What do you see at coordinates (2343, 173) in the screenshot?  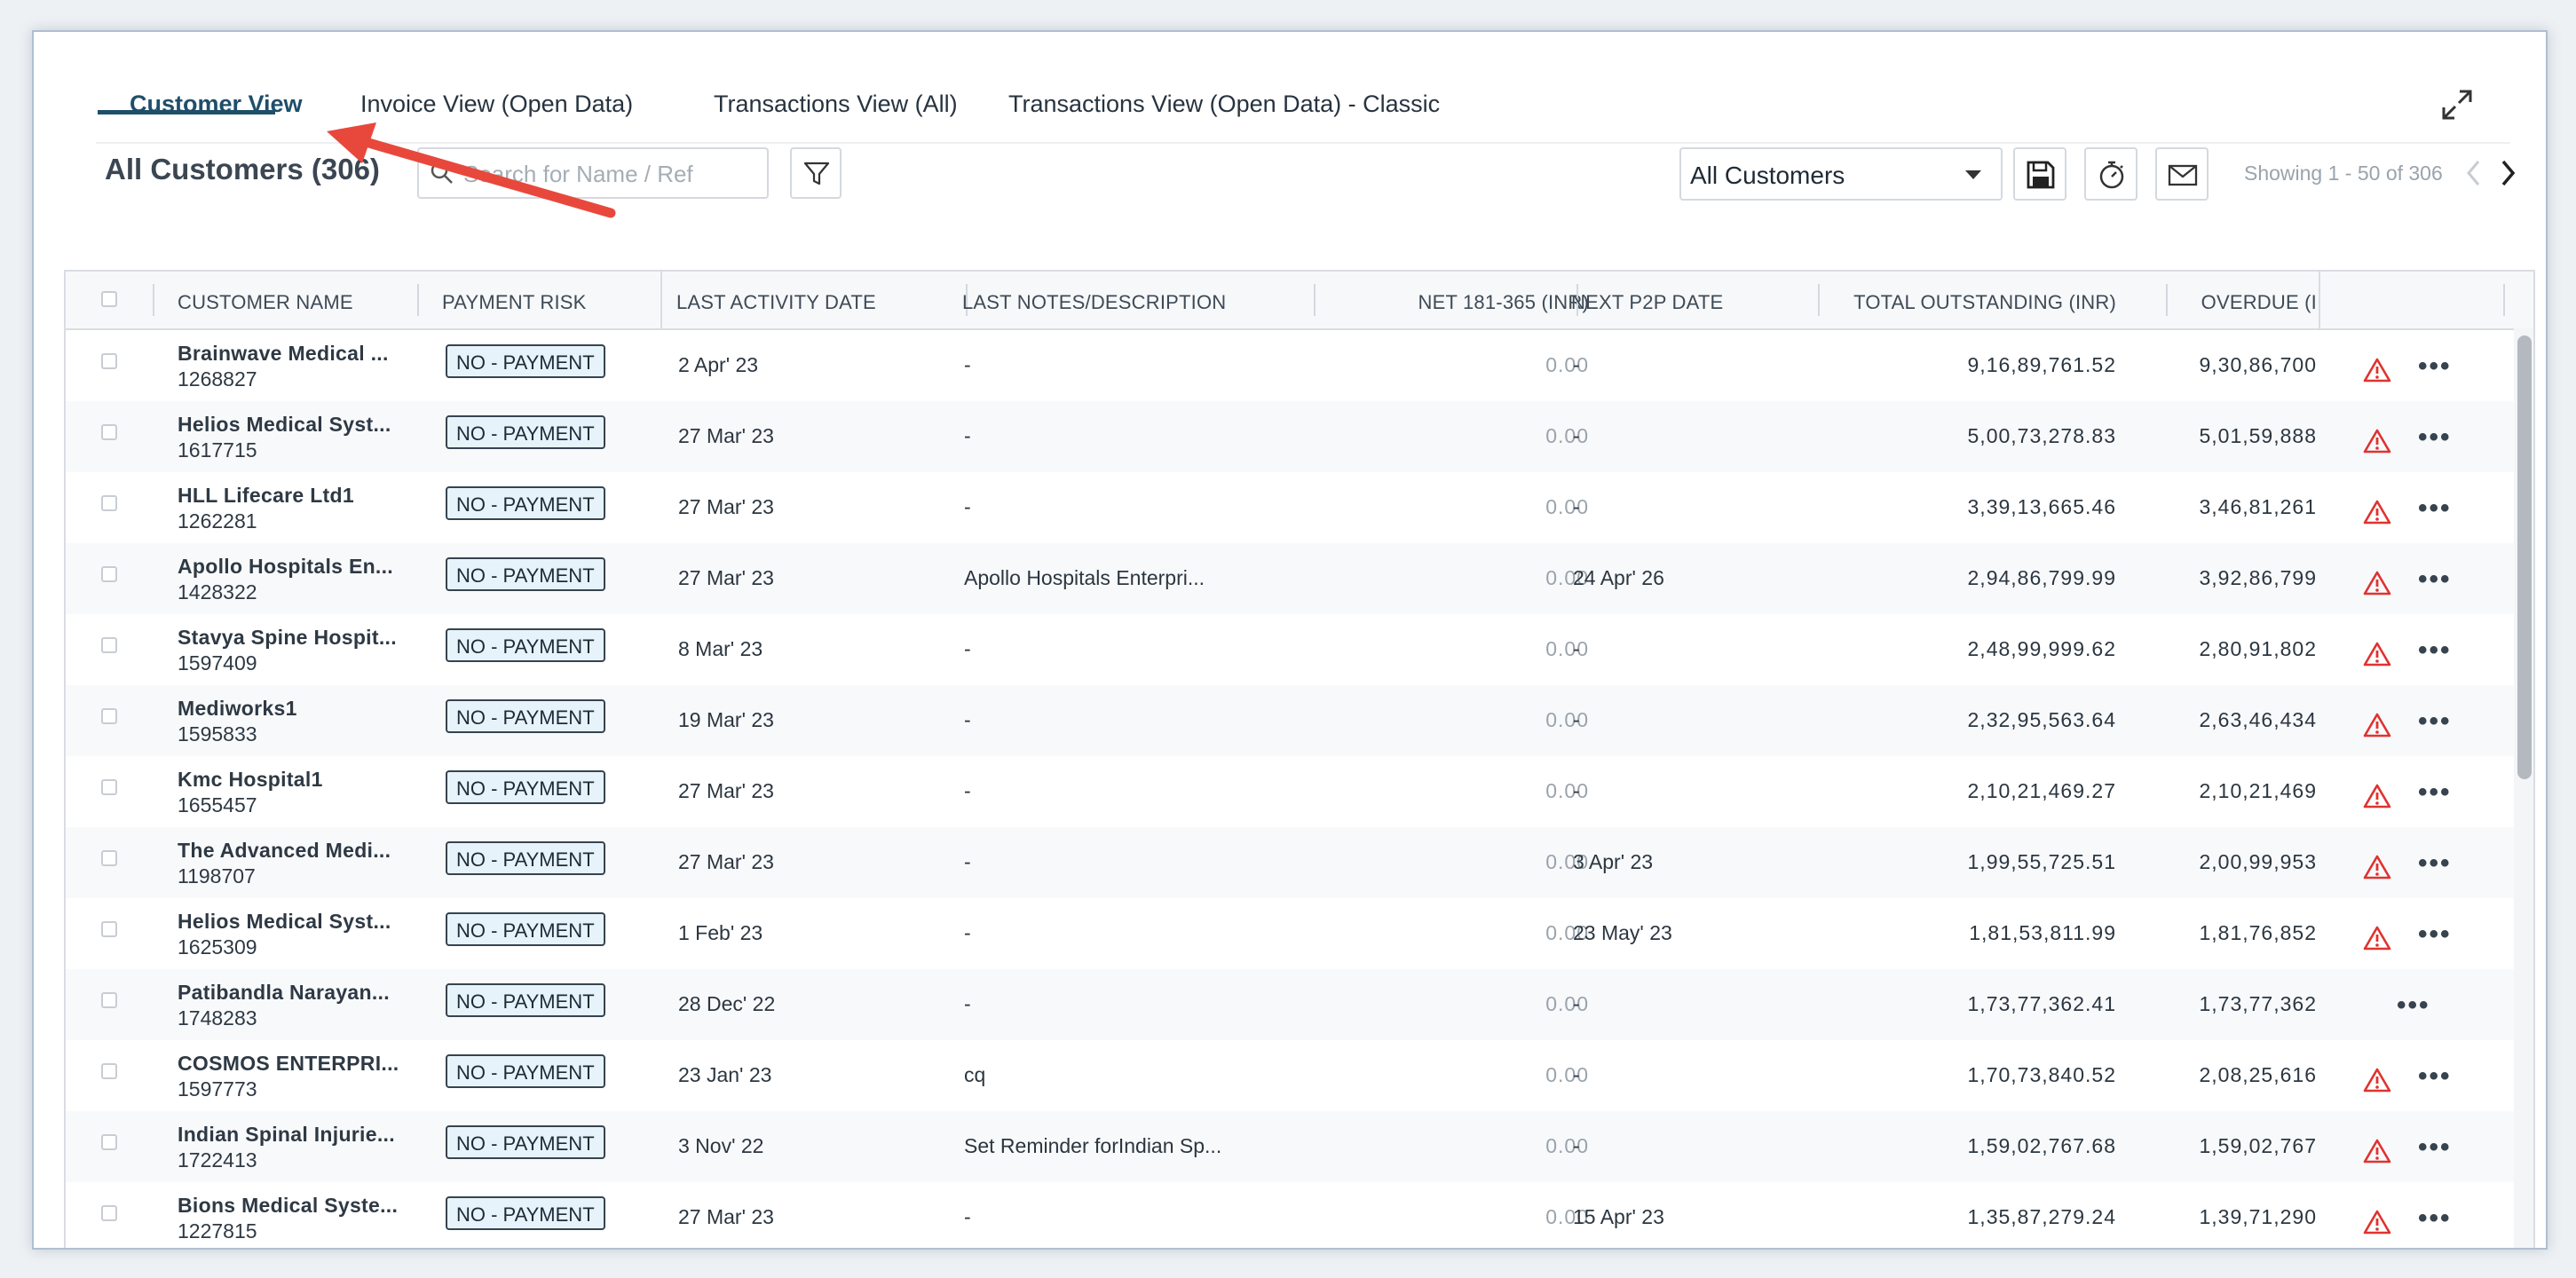 I see `pagination-summary: Showing 1 - 50 of 306` at bounding box center [2343, 173].